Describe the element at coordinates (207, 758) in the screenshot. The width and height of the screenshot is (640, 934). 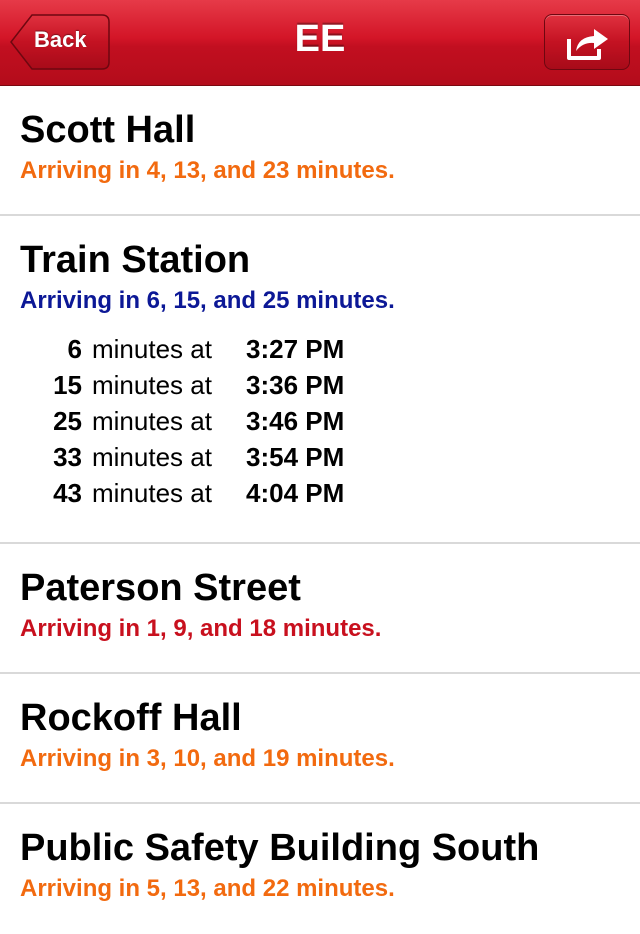
I see `arrival-text: Arriving in 3, 10, and 19 minutes.` at that location.